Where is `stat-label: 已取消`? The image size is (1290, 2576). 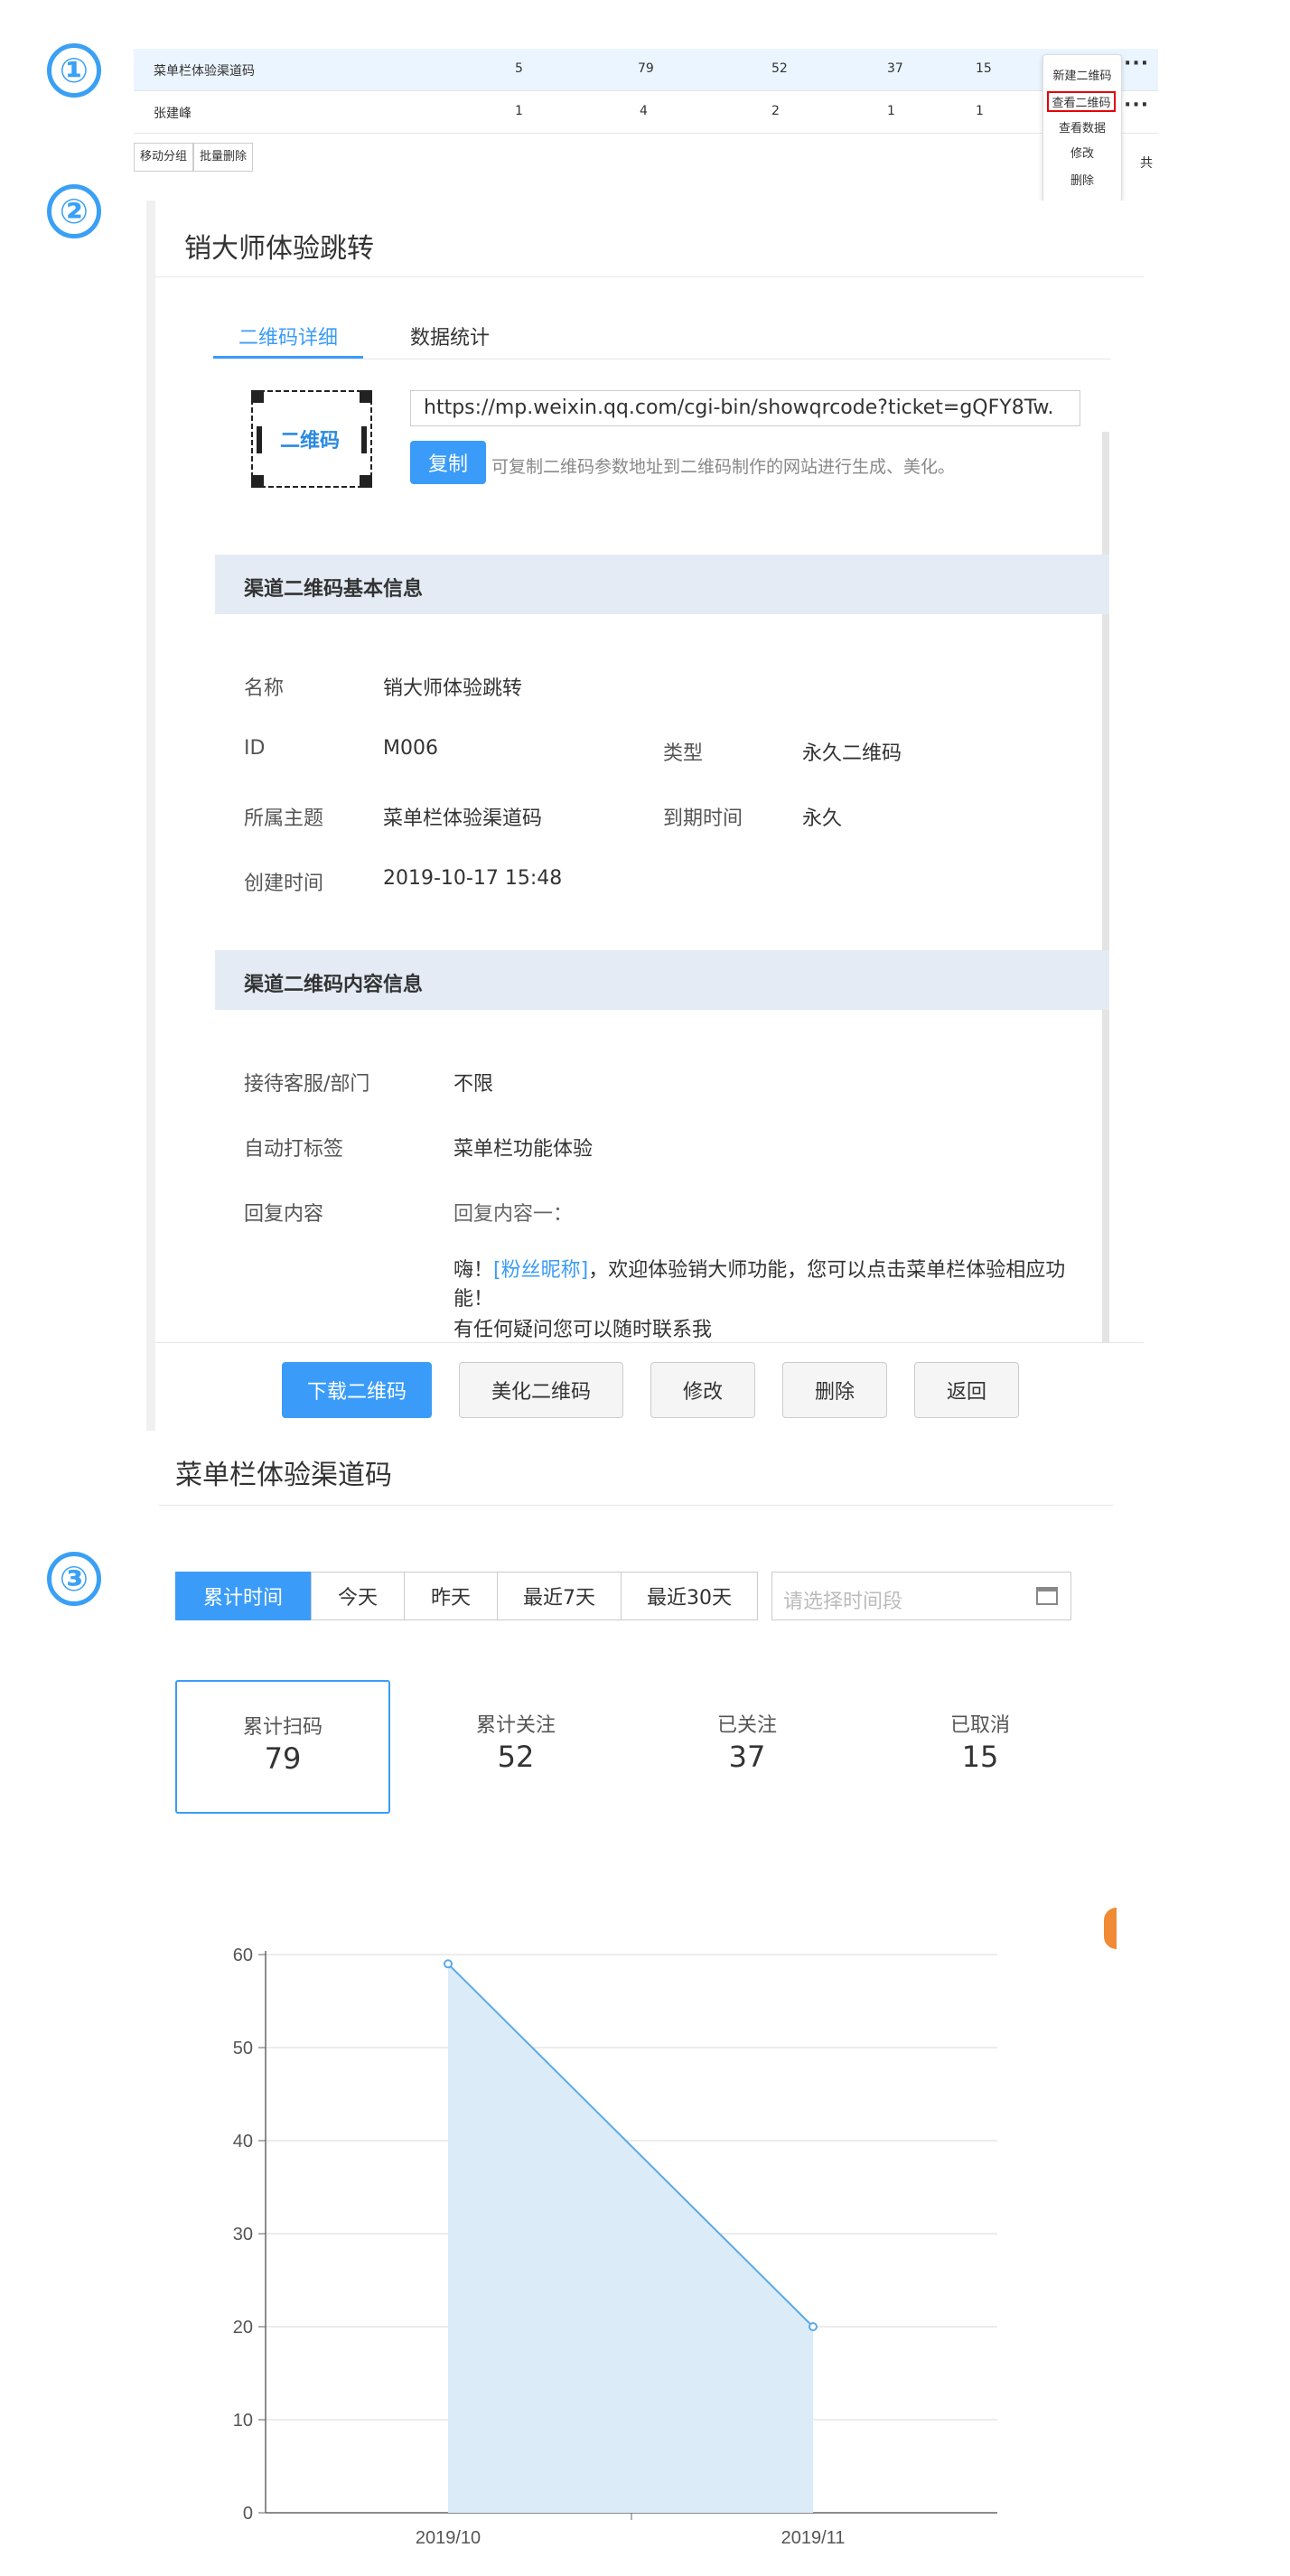
stat-label: 已取消 is located at coordinates (980, 1725).